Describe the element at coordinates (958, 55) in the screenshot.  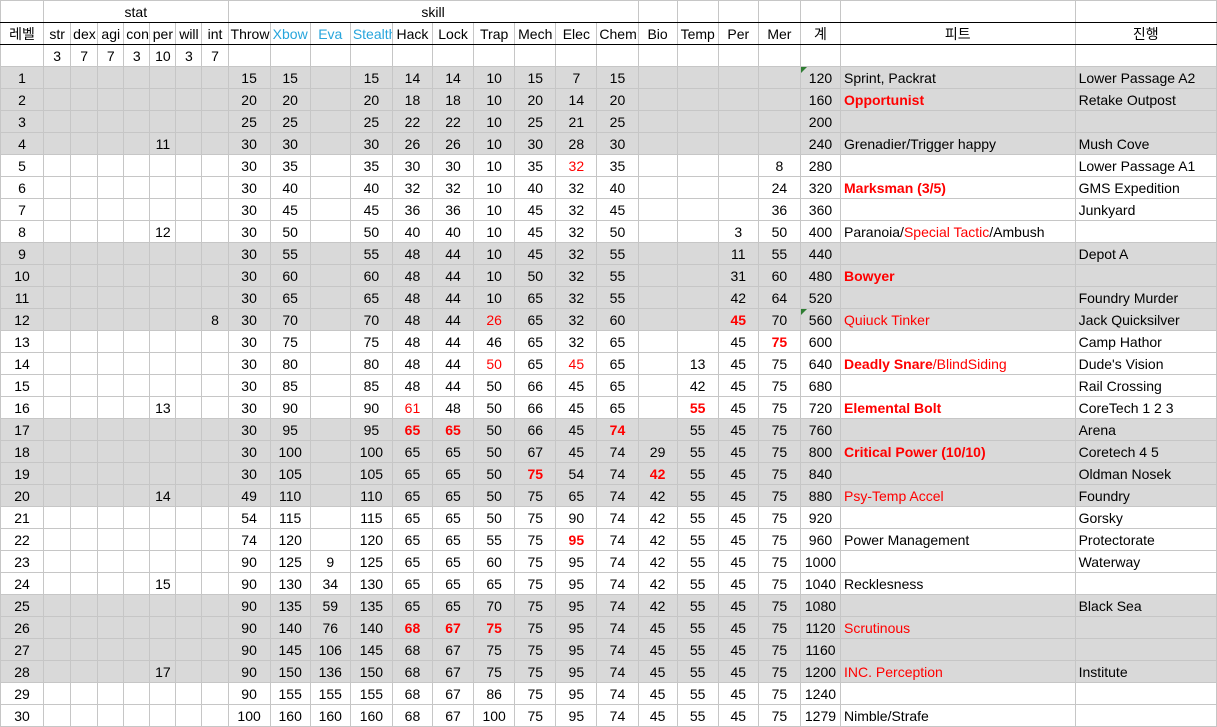
I see `base-feat-cell` at that location.